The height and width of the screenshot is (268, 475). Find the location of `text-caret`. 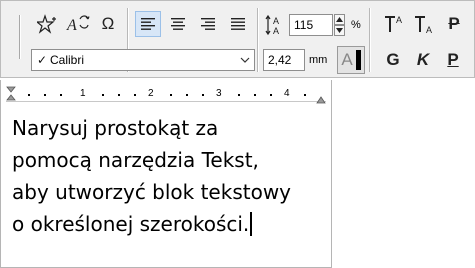

text-caret is located at coordinates (251, 224).